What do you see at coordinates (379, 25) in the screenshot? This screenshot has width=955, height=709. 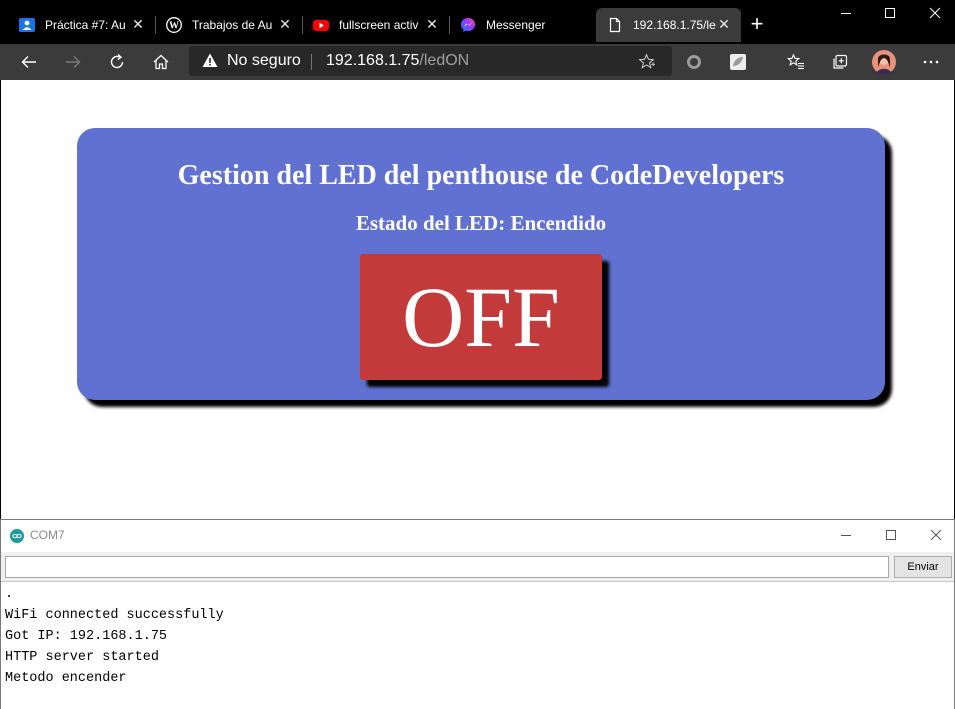 I see `tab-title: fullscreen activ` at bounding box center [379, 25].